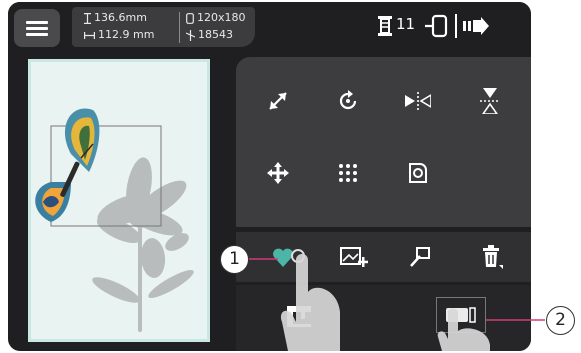 This screenshot has width=581, height=353. What do you see at coordinates (560, 320) in the screenshot?
I see `callout-2: 2` at bounding box center [560, 320].